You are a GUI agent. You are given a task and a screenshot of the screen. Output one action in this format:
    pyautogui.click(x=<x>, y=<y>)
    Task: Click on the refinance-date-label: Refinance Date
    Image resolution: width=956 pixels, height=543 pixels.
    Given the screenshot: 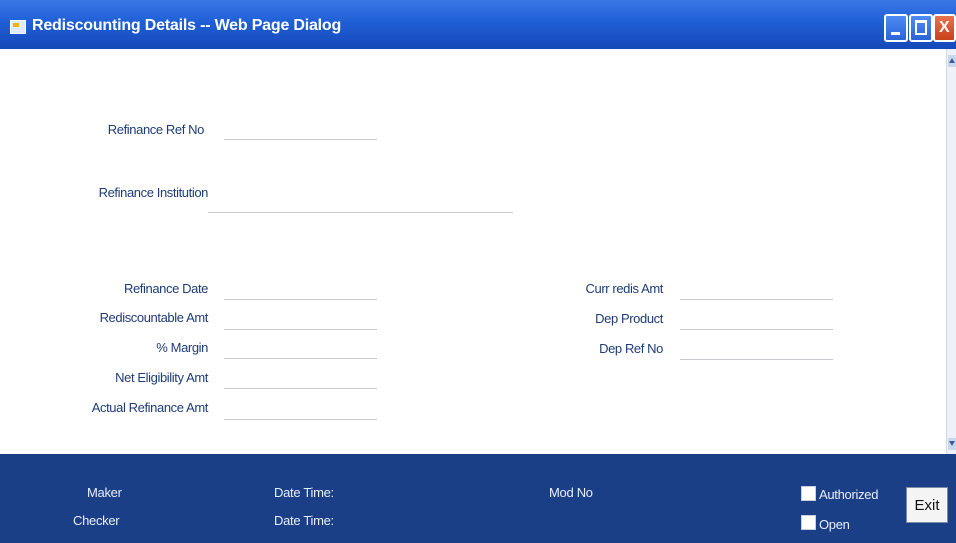 What is the action you would take?
    pyautogui.click(x=165, y=288)
    